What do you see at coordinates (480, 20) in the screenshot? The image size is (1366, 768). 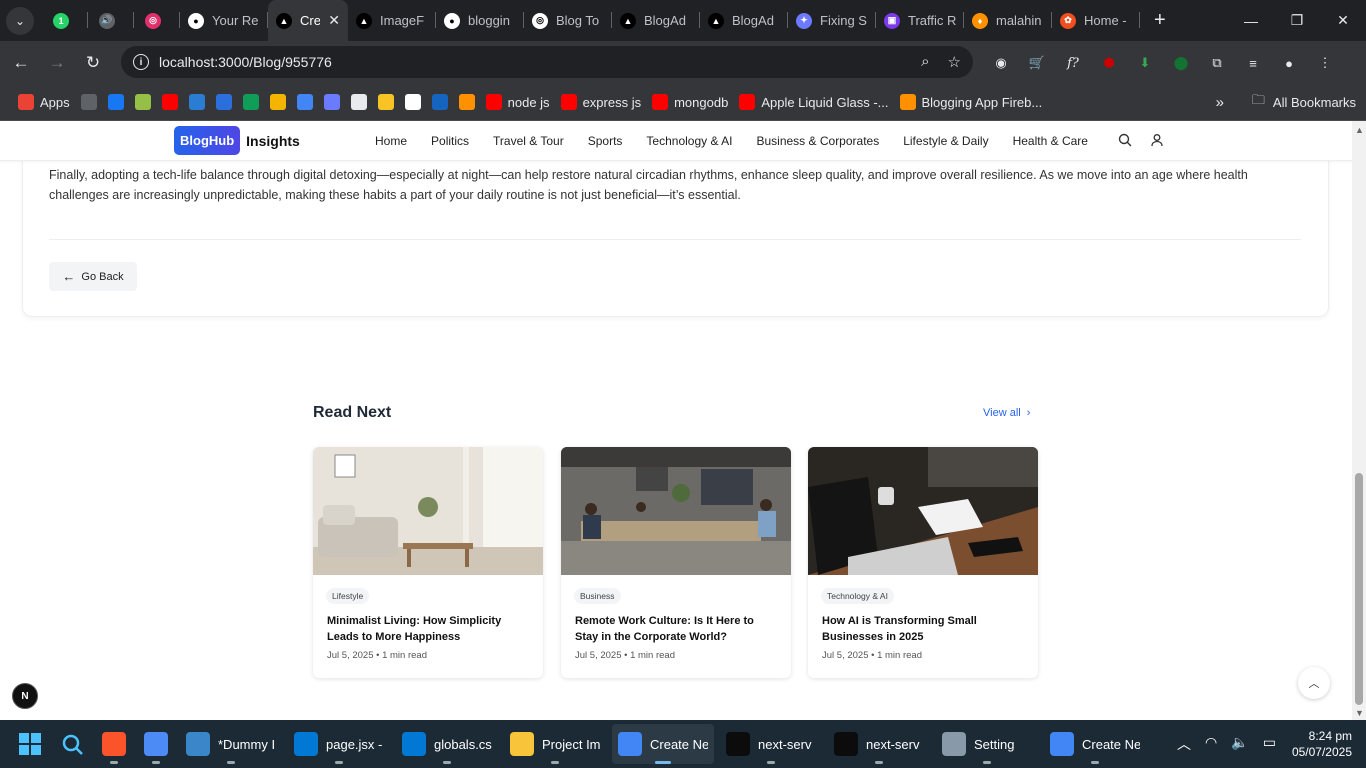 I see `browser-tab: ● bloggin` at bounding box center [480, 20].